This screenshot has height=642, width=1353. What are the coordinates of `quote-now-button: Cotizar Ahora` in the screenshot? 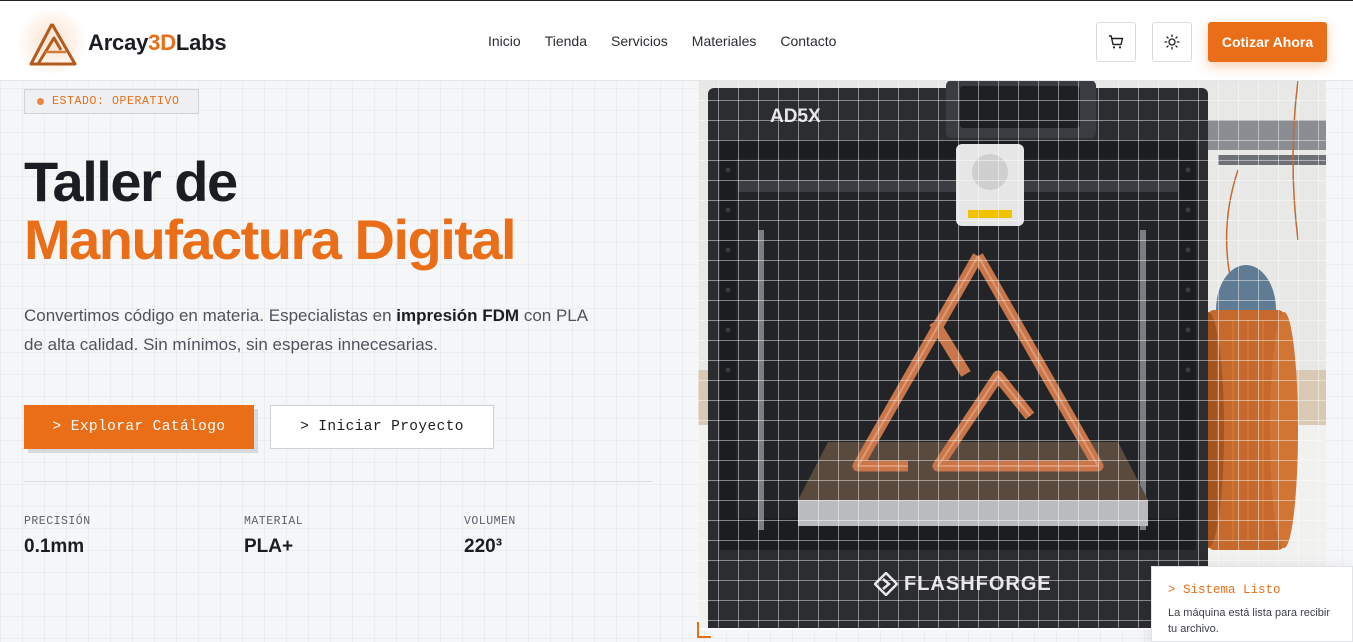 It's located at (1267, 42).